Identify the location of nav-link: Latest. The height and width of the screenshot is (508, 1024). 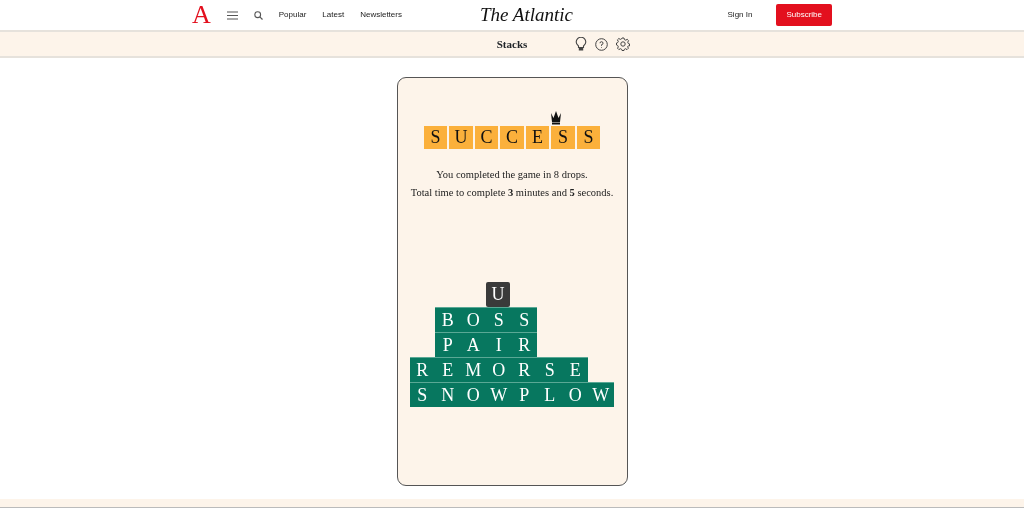
(333, 15).